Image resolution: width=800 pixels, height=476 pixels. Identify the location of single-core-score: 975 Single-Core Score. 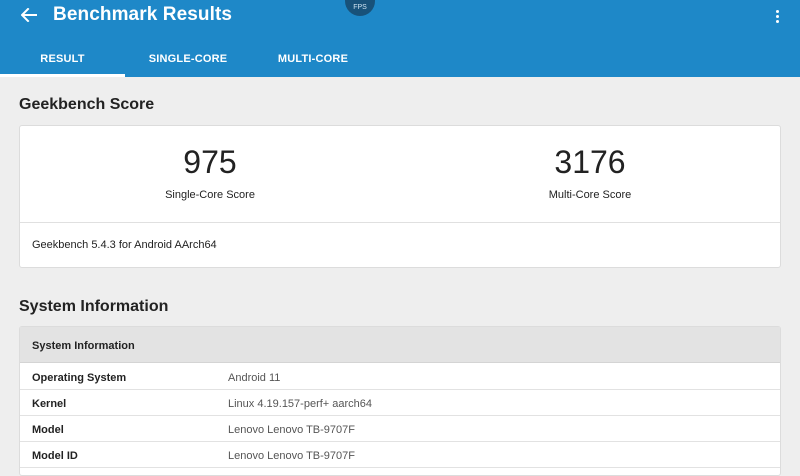
(210, 174).